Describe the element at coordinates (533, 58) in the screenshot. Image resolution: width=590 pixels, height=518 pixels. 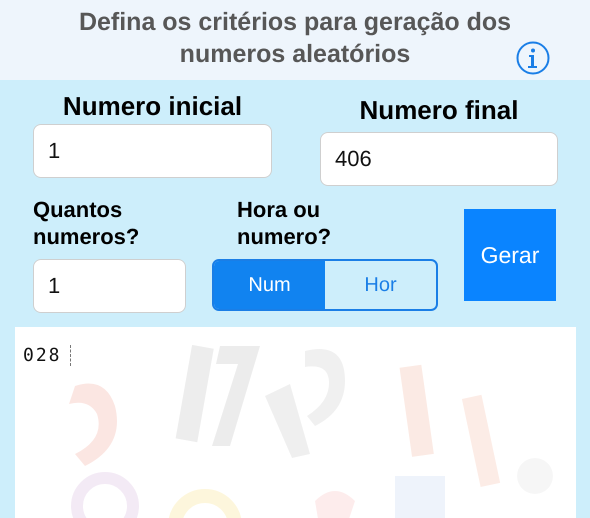
I see `info-icon` at that location.